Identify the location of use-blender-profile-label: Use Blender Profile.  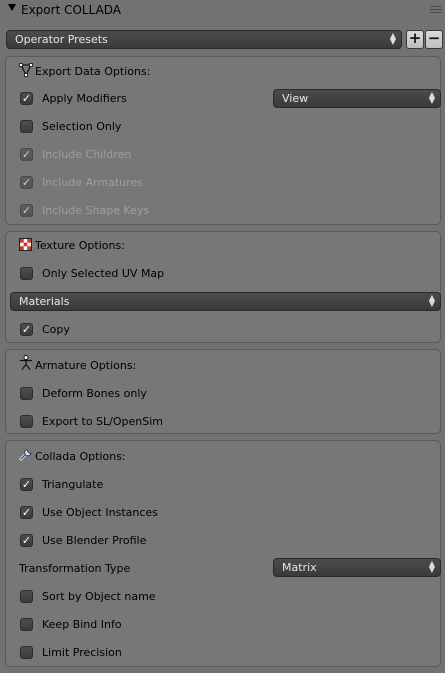
(94, 540).